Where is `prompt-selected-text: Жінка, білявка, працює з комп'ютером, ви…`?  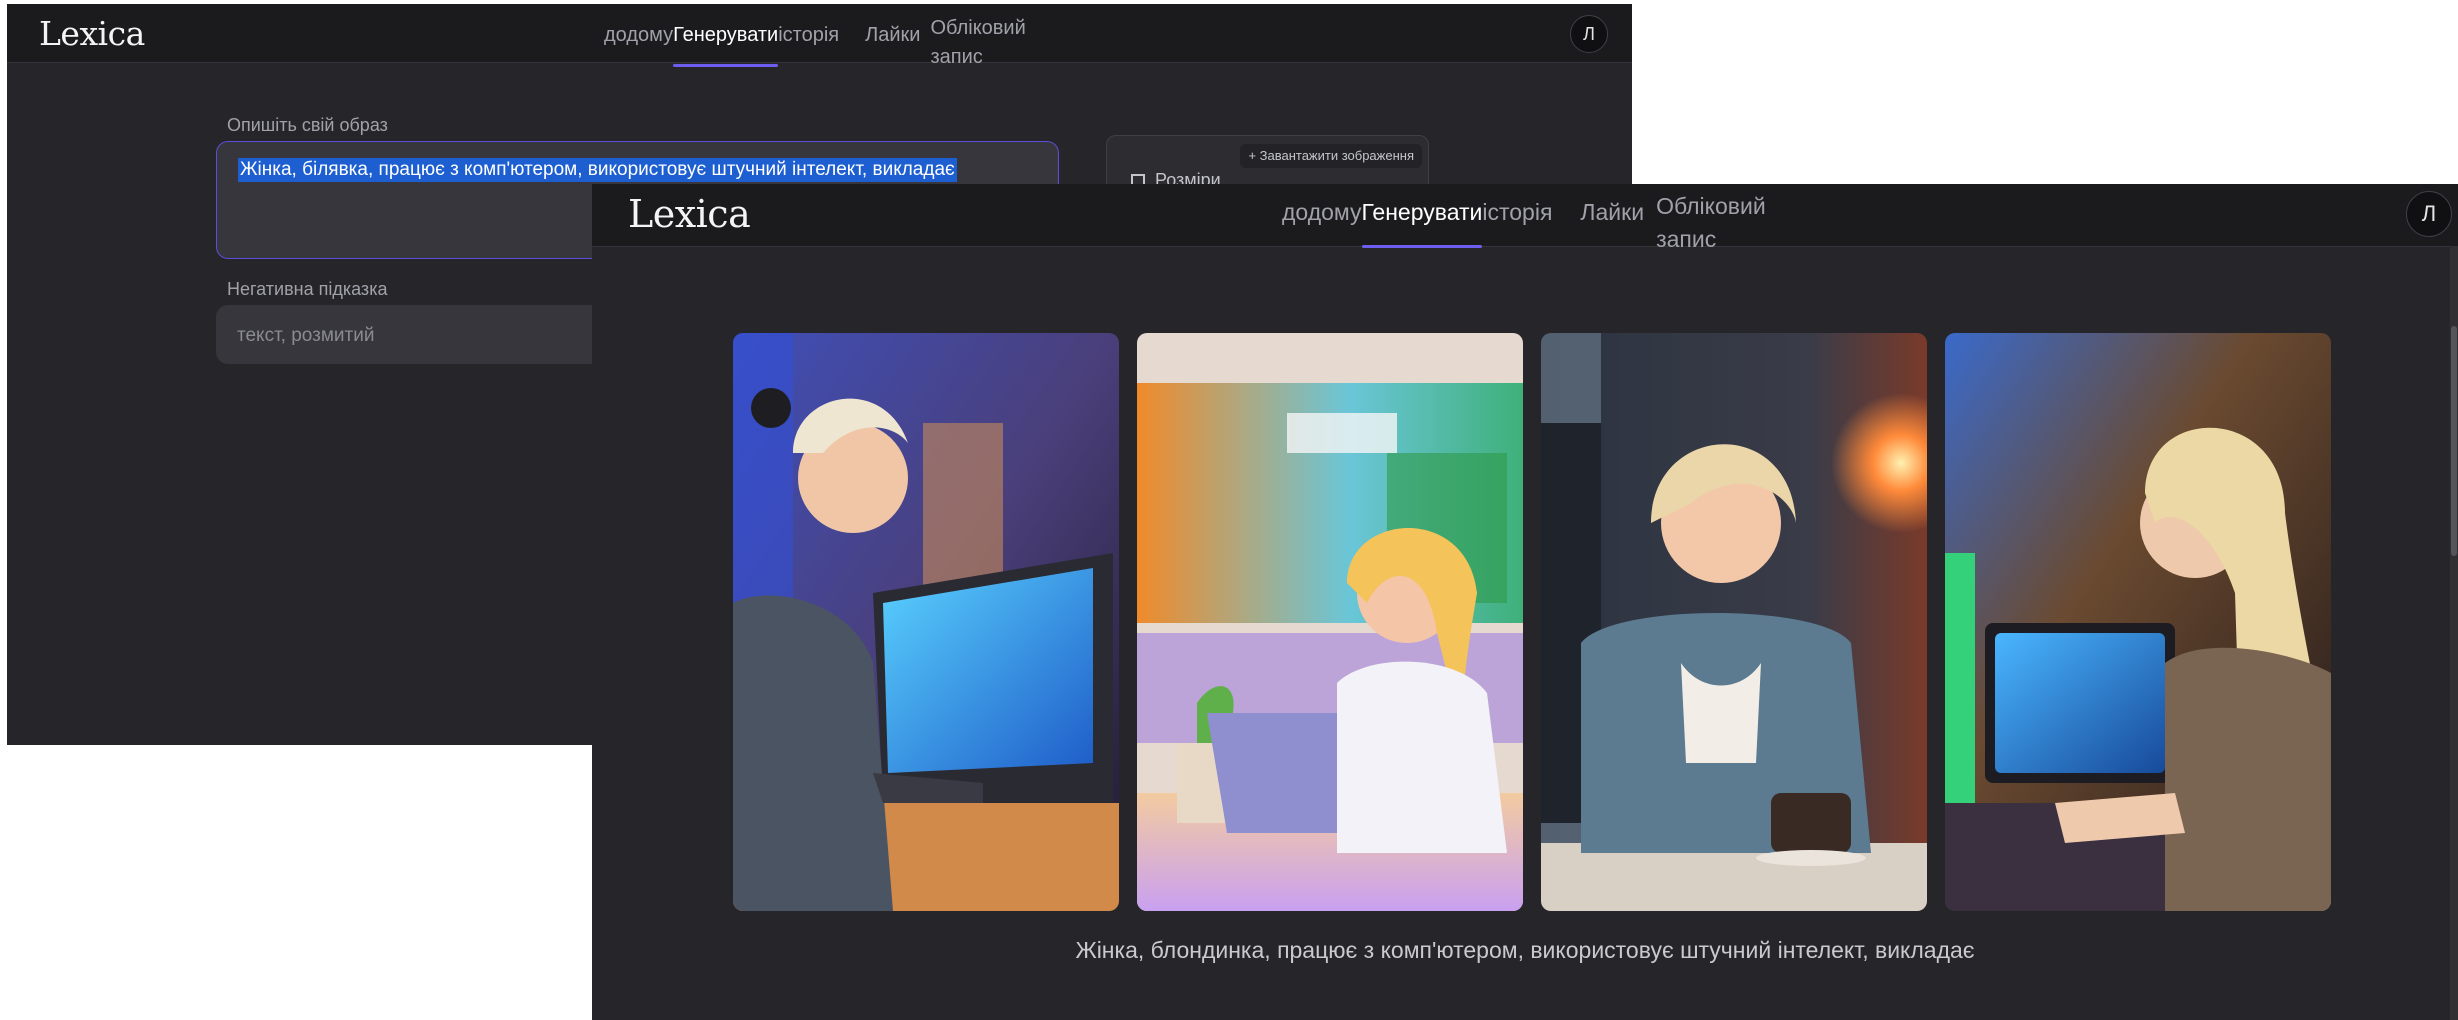
prompt-selected-text: Жінка, білявка, працює з комп'ютером, ви… is located at coordinates (597, 170).